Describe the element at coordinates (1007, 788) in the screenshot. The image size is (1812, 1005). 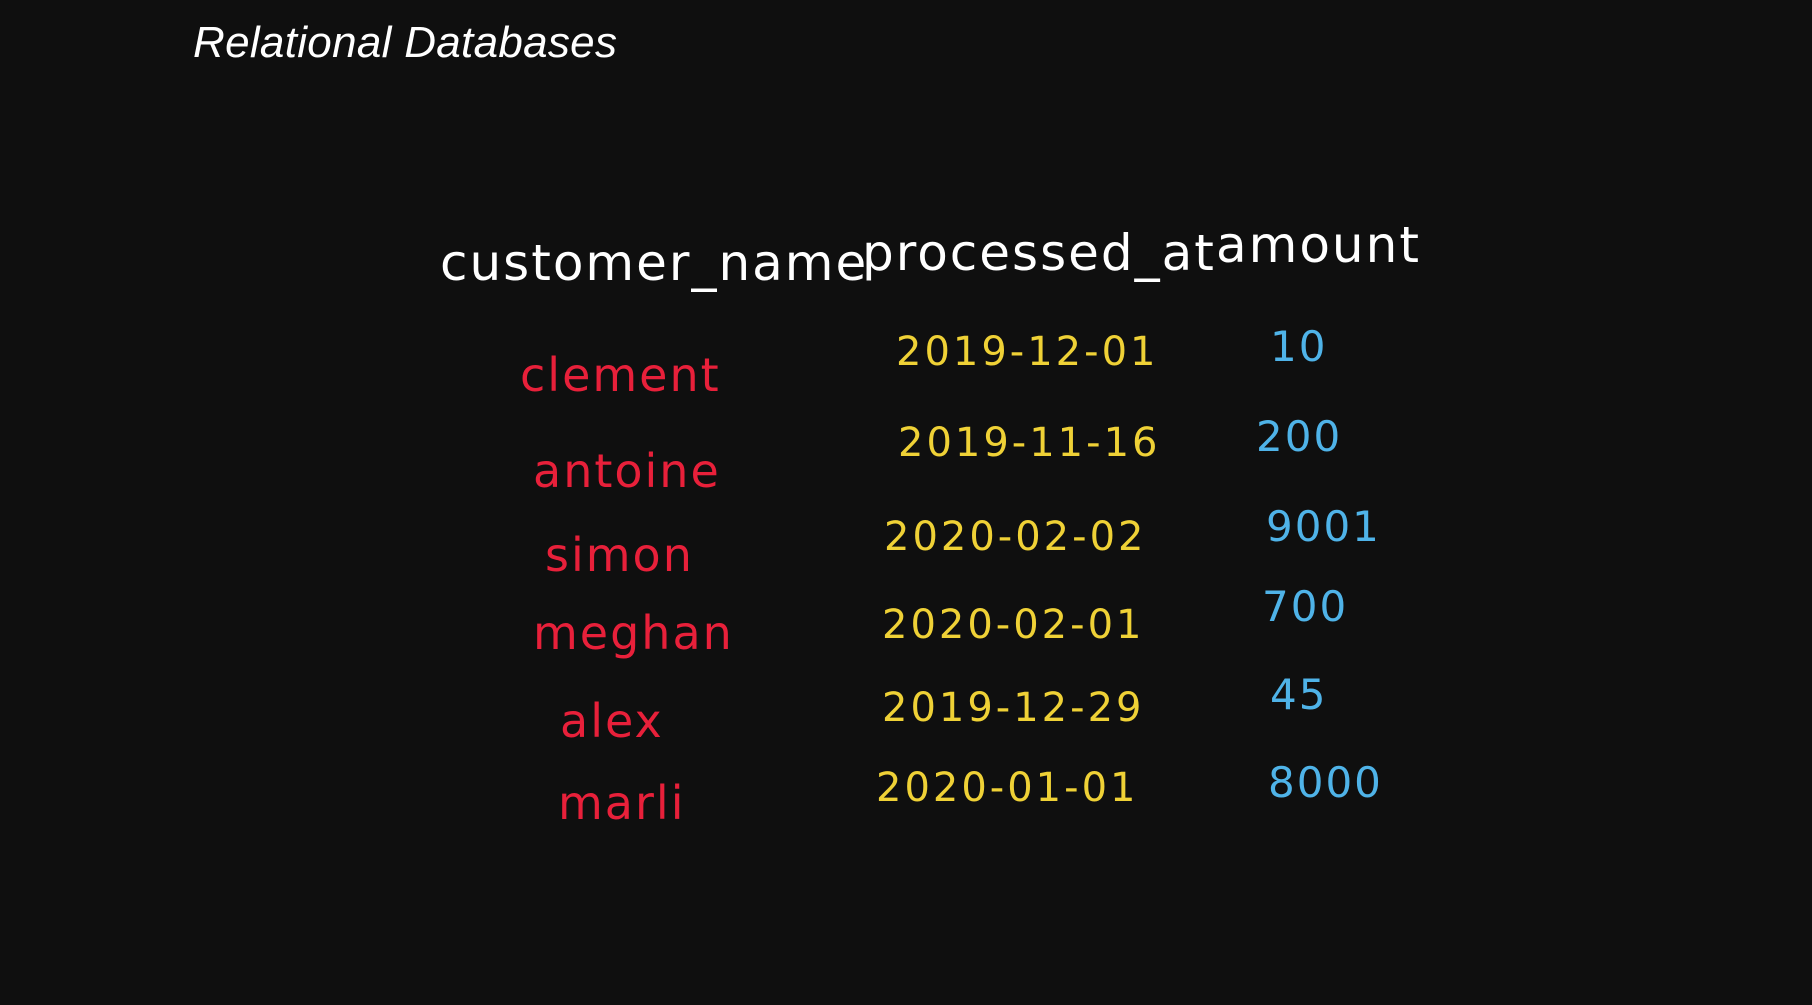
I see `cell-processed-at: 2020-01-01` at that location.